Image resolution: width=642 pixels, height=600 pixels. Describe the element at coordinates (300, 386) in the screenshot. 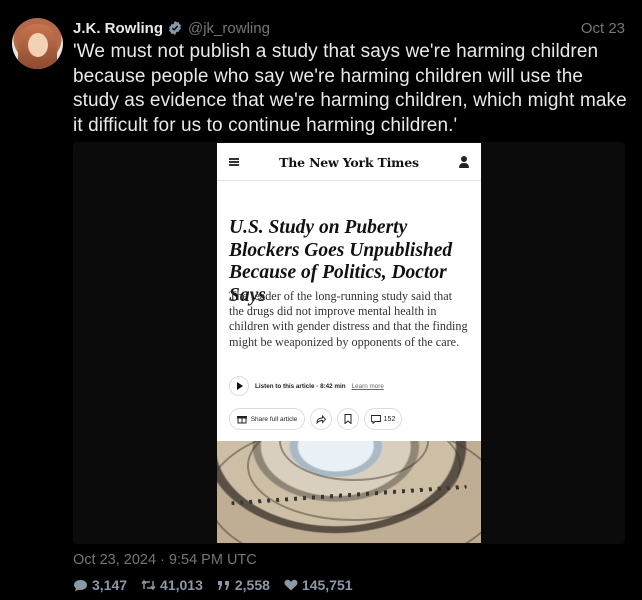

I see `listen-label: Listen to this article · 8:42 min` at that location.